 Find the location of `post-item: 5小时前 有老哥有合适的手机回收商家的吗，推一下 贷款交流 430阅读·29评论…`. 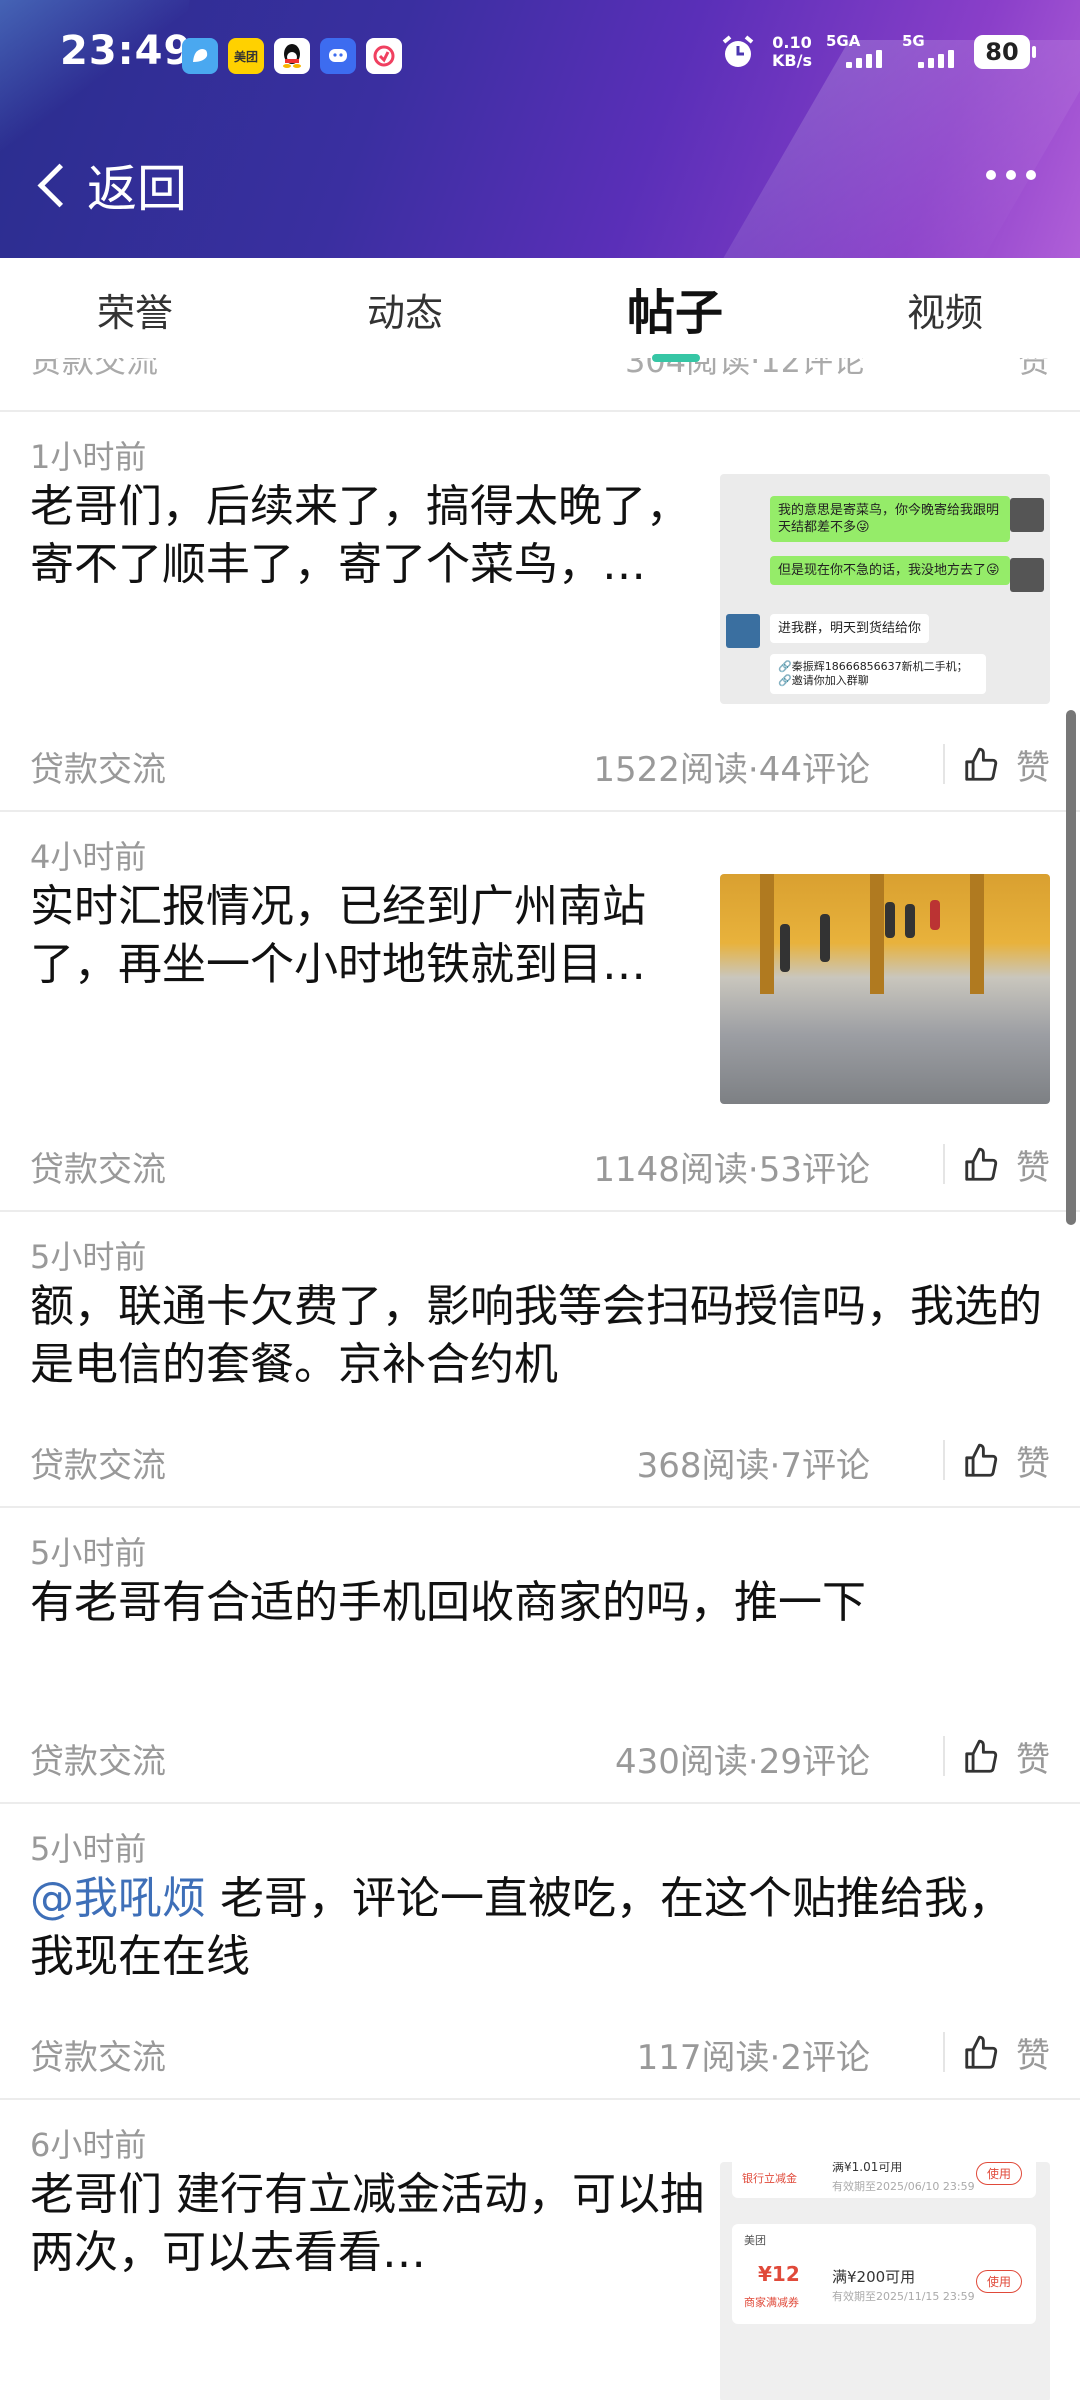

post-item: 5小时前 有老哥有合适的手机回收商家的吗，推一下 贷款交流 430阅读·29评论… is located at coordinates (540, 1656).